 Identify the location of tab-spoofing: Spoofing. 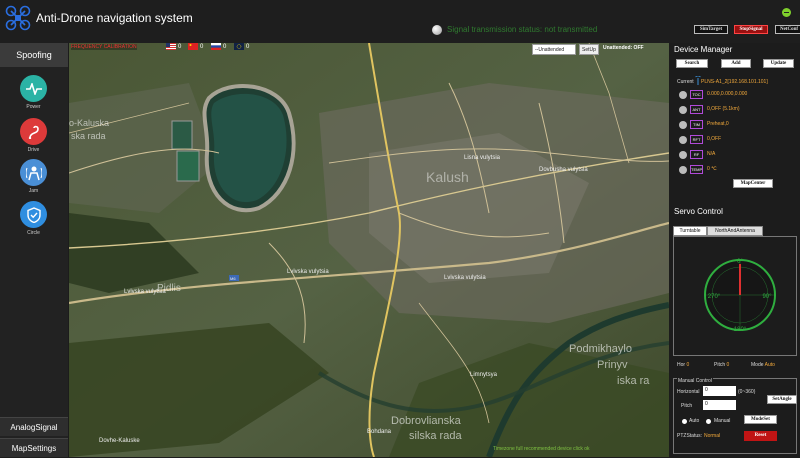
(34, 55).